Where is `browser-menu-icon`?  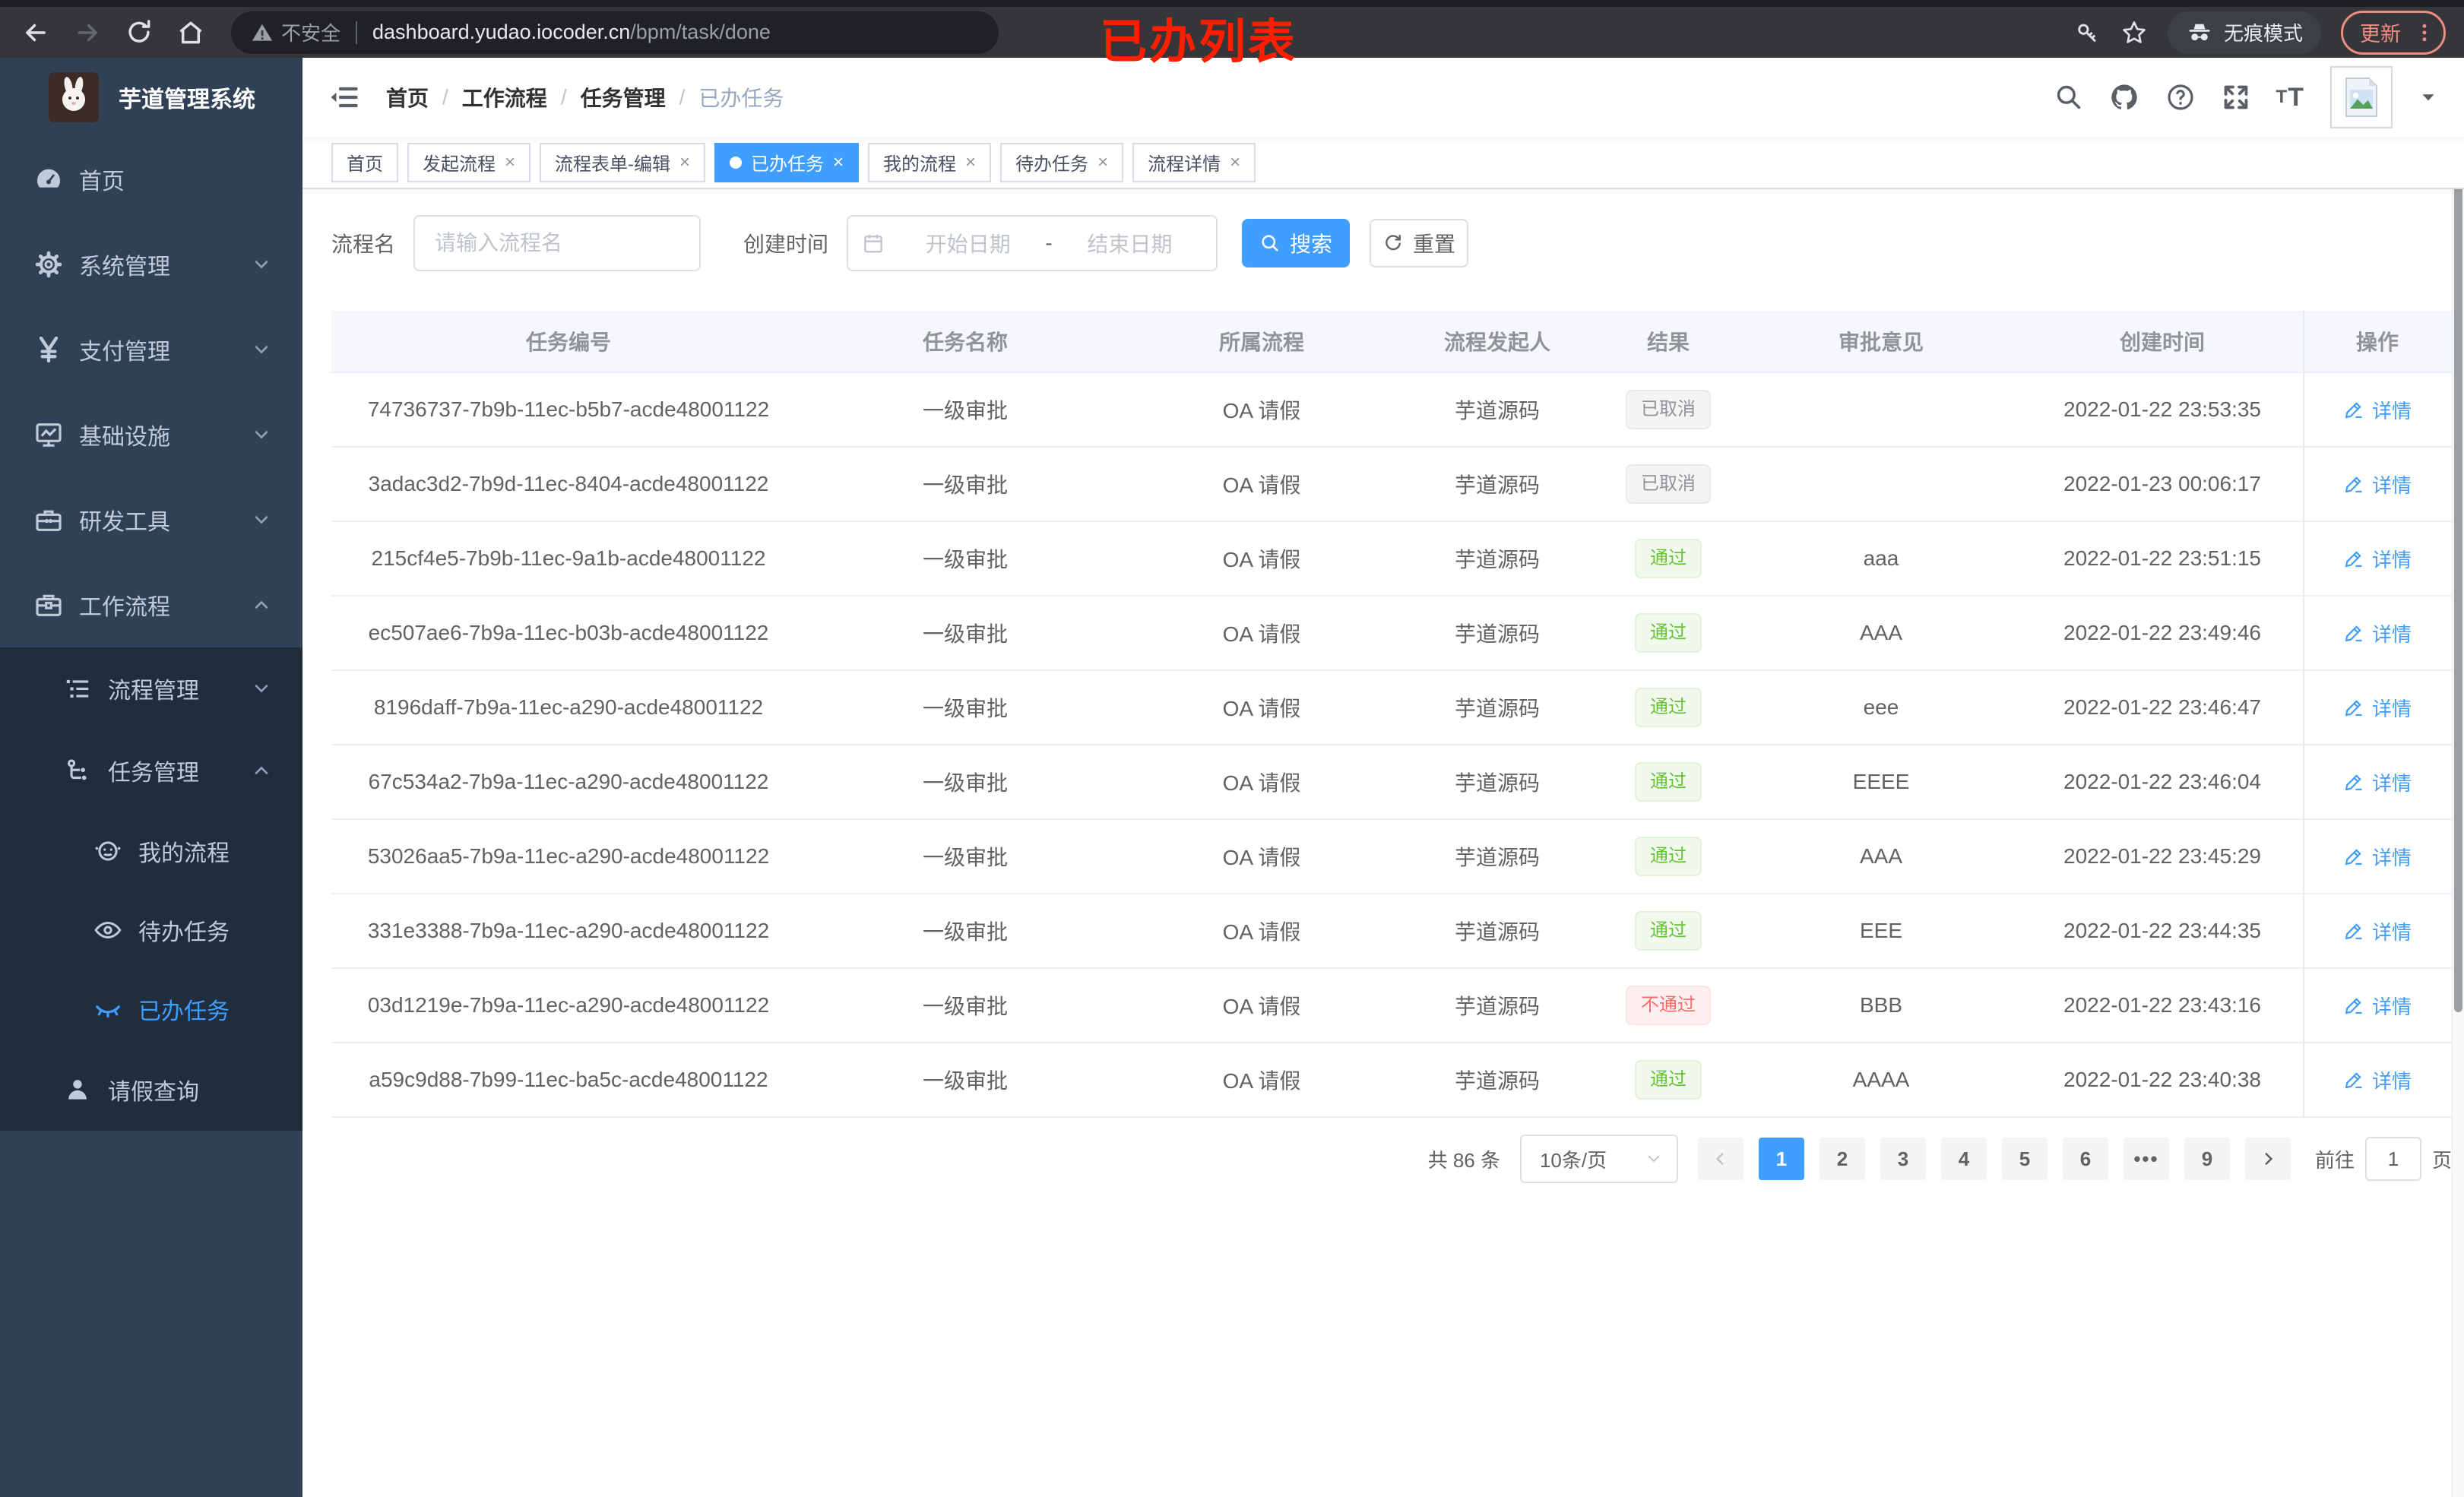 browser-menu-icon is located at coordinates (2424, 32).